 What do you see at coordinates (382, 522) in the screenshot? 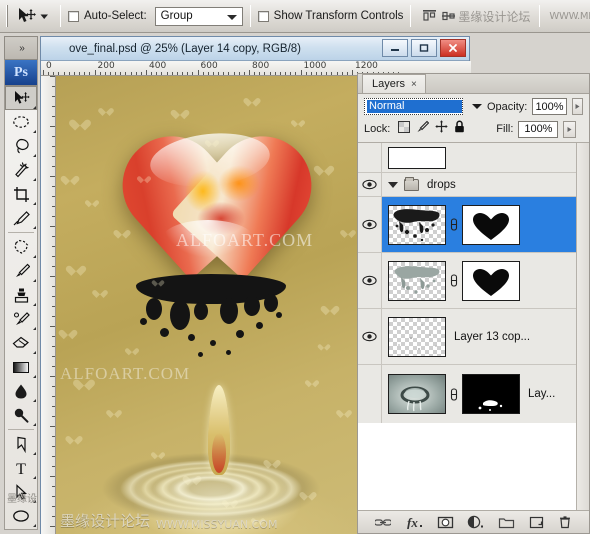
I see `link-layers-icon` at bounding box center [382, 522].